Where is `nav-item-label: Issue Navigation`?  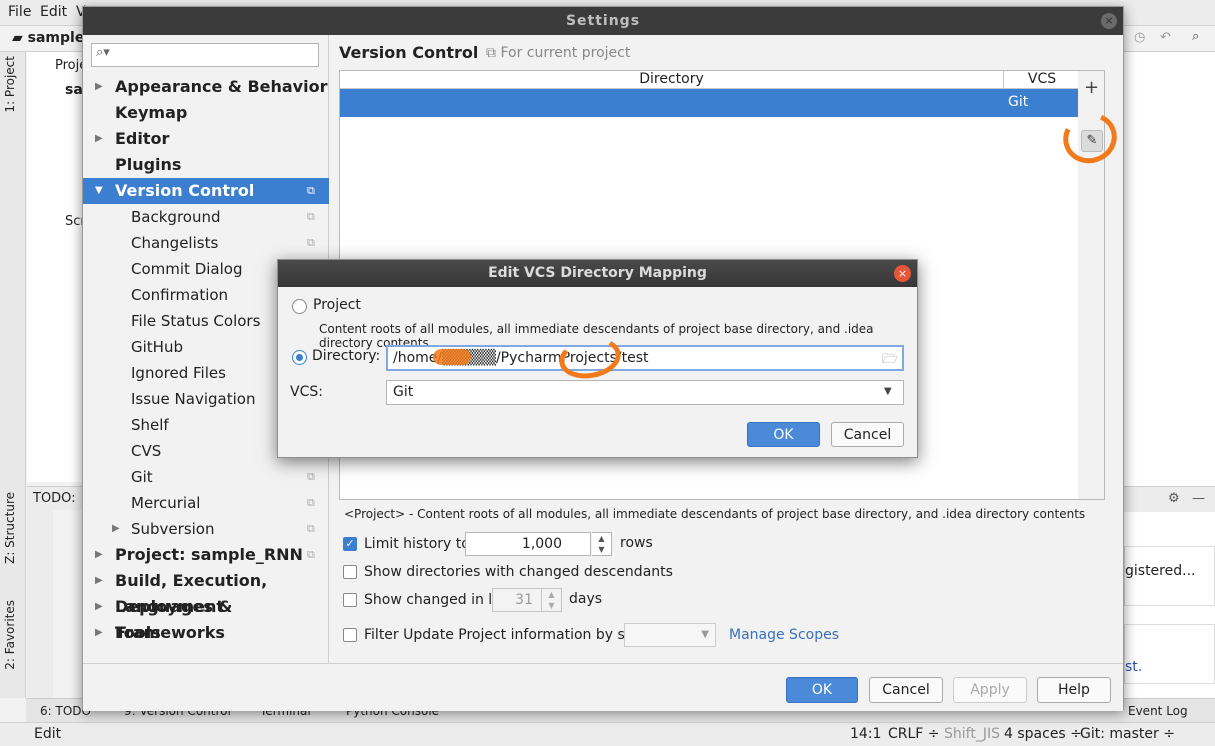 nav-item-label: Issue Navigation is located at coordinates (193, 399).